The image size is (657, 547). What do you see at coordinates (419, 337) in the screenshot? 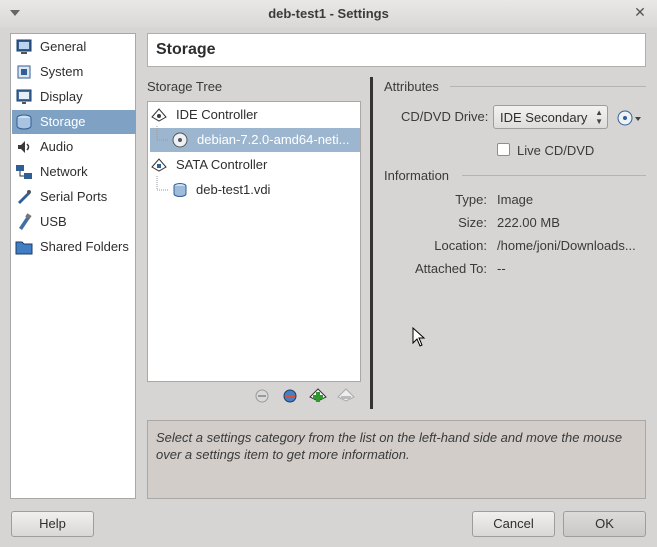
I see `mouse-cursor-icon` at bounding box center [419, 337].